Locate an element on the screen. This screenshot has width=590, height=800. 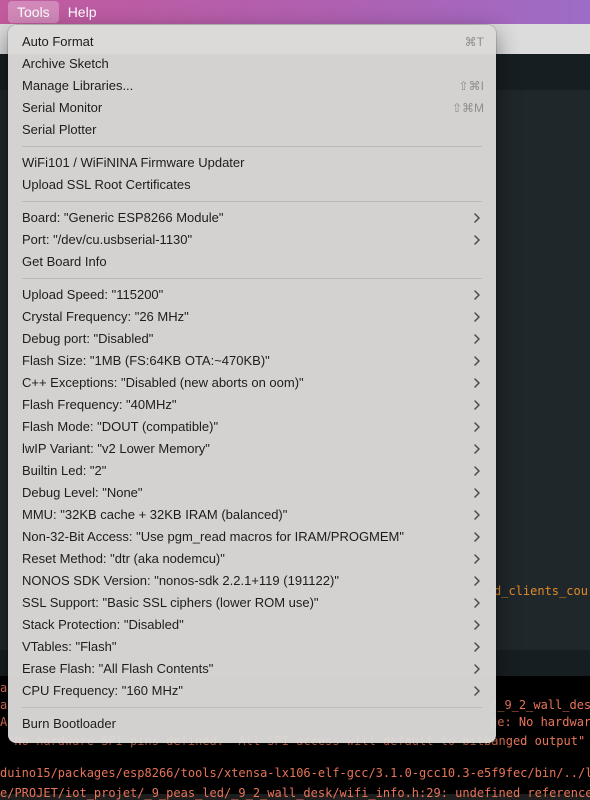
menu-item-label: Serial Plotter is located at coordinates (59, 129).